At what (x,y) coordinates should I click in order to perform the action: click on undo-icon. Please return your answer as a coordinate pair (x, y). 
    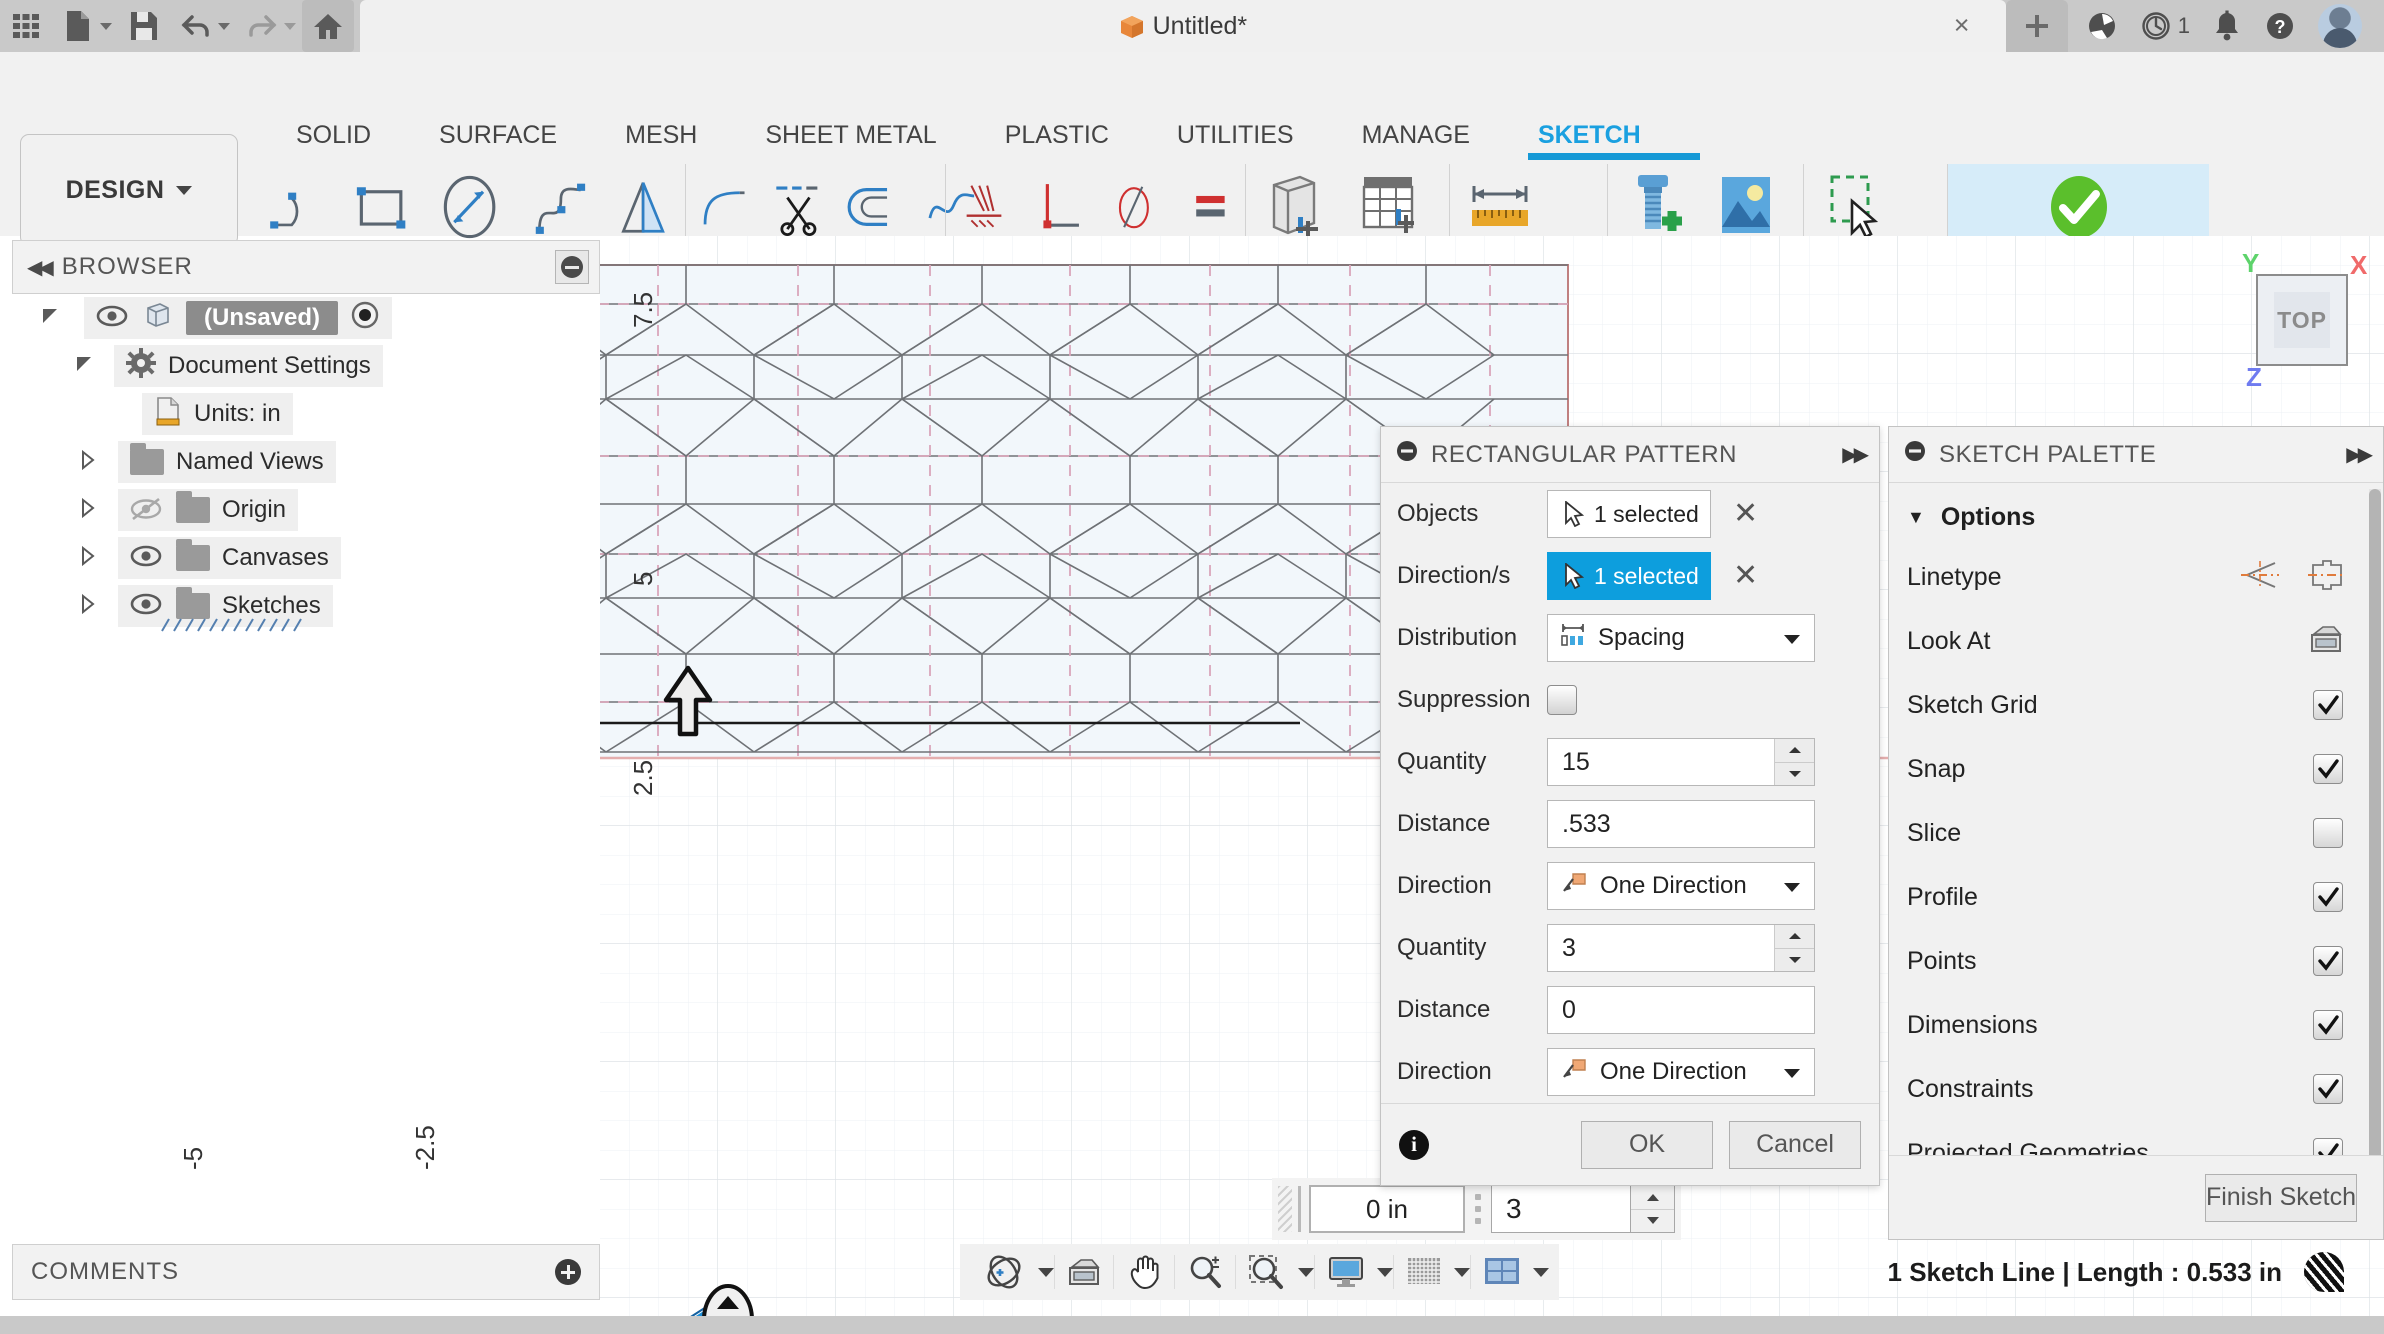
    Looking at the image, I should click on (196, 26).